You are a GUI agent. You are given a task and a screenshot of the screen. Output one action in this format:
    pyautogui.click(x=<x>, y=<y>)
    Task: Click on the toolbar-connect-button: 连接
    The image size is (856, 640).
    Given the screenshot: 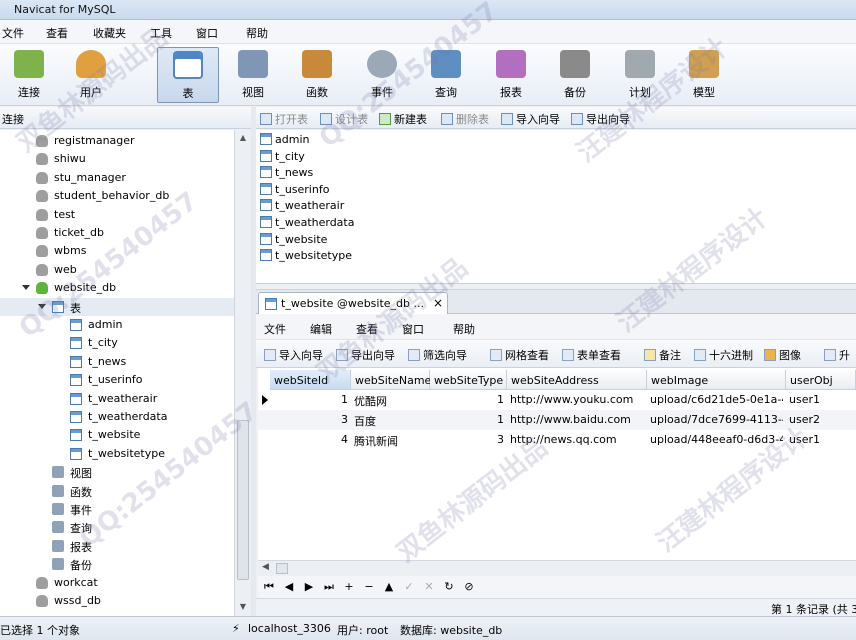 What is the action you would take?
    pyautogui.click(x=30, y=75)
    